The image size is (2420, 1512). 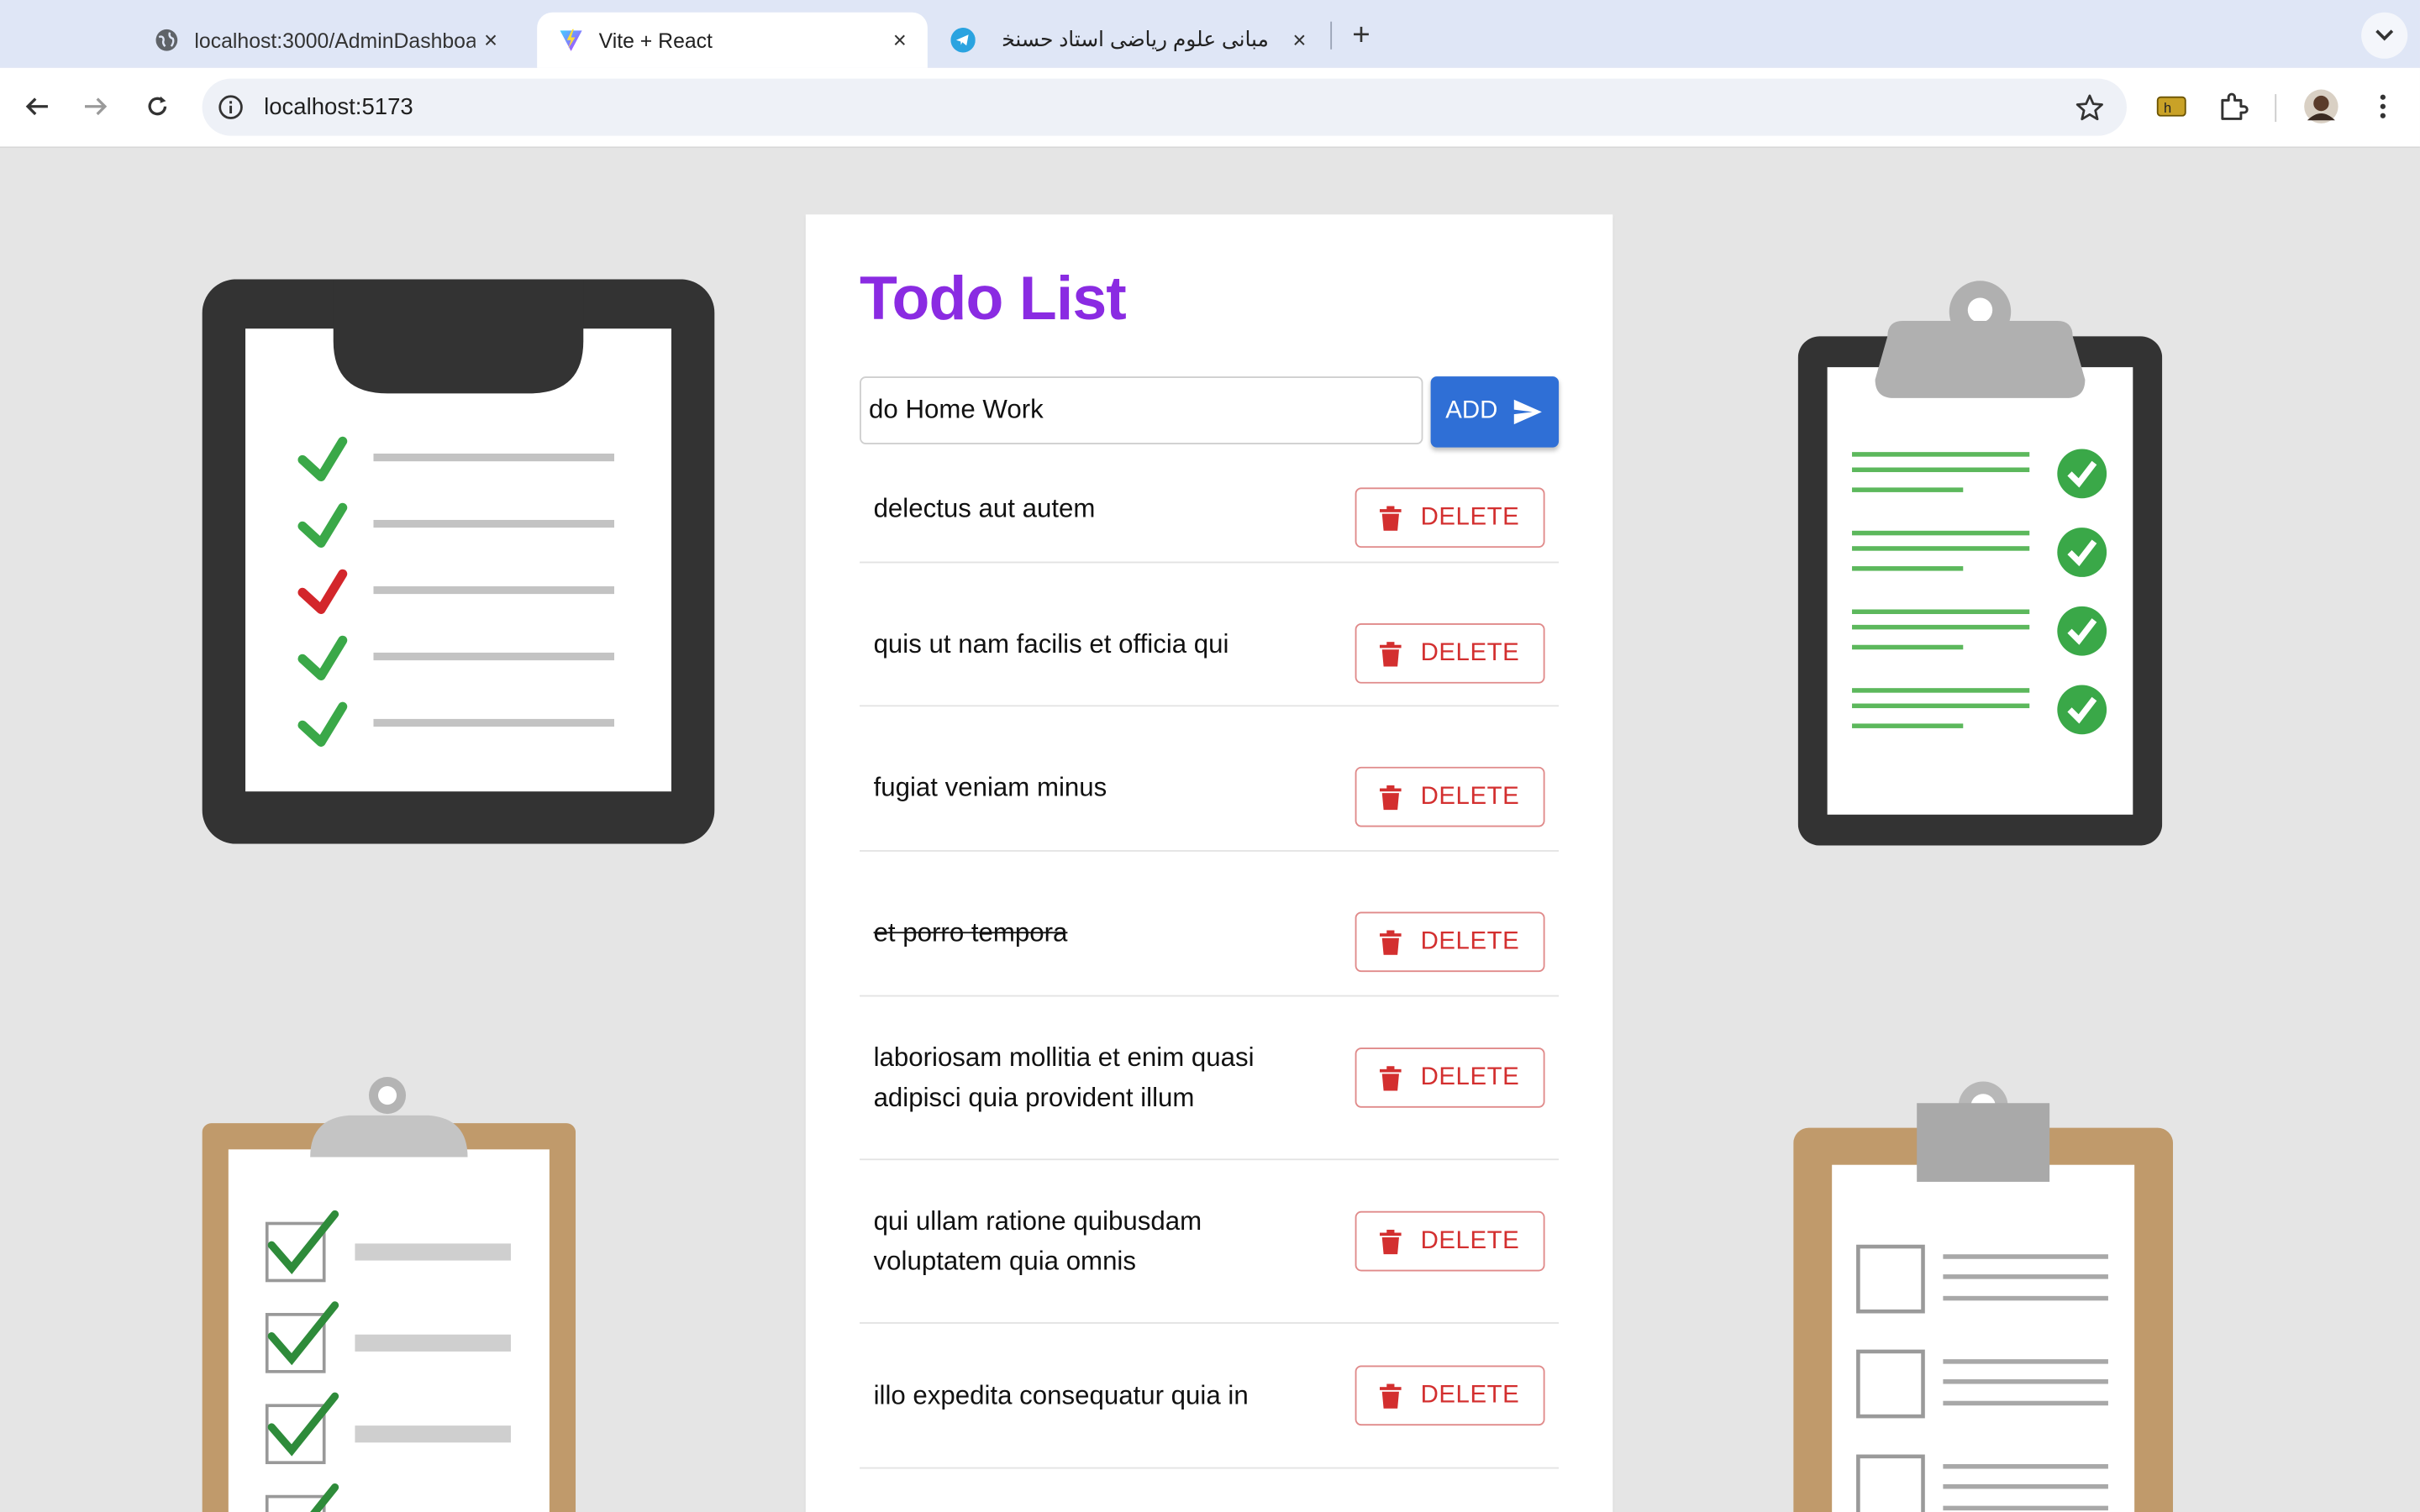 What do you see at coordinates (1331, 35) in the screenshot?
I see `tab-separator` at bounding box center [1331, 35].